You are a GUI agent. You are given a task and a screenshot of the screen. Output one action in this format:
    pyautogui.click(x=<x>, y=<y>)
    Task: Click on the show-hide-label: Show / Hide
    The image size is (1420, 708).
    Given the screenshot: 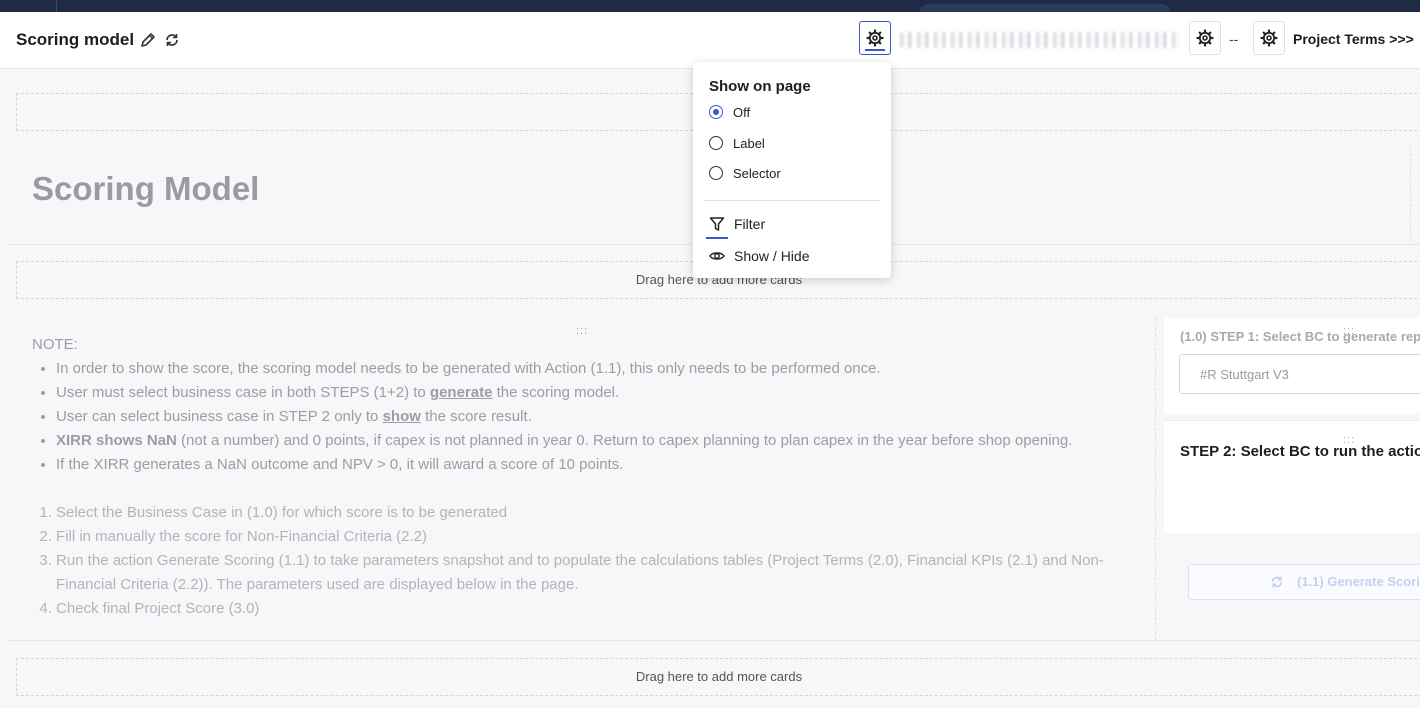 What is the action you would take?
    pyautogui.click(x=772, y=256)
    